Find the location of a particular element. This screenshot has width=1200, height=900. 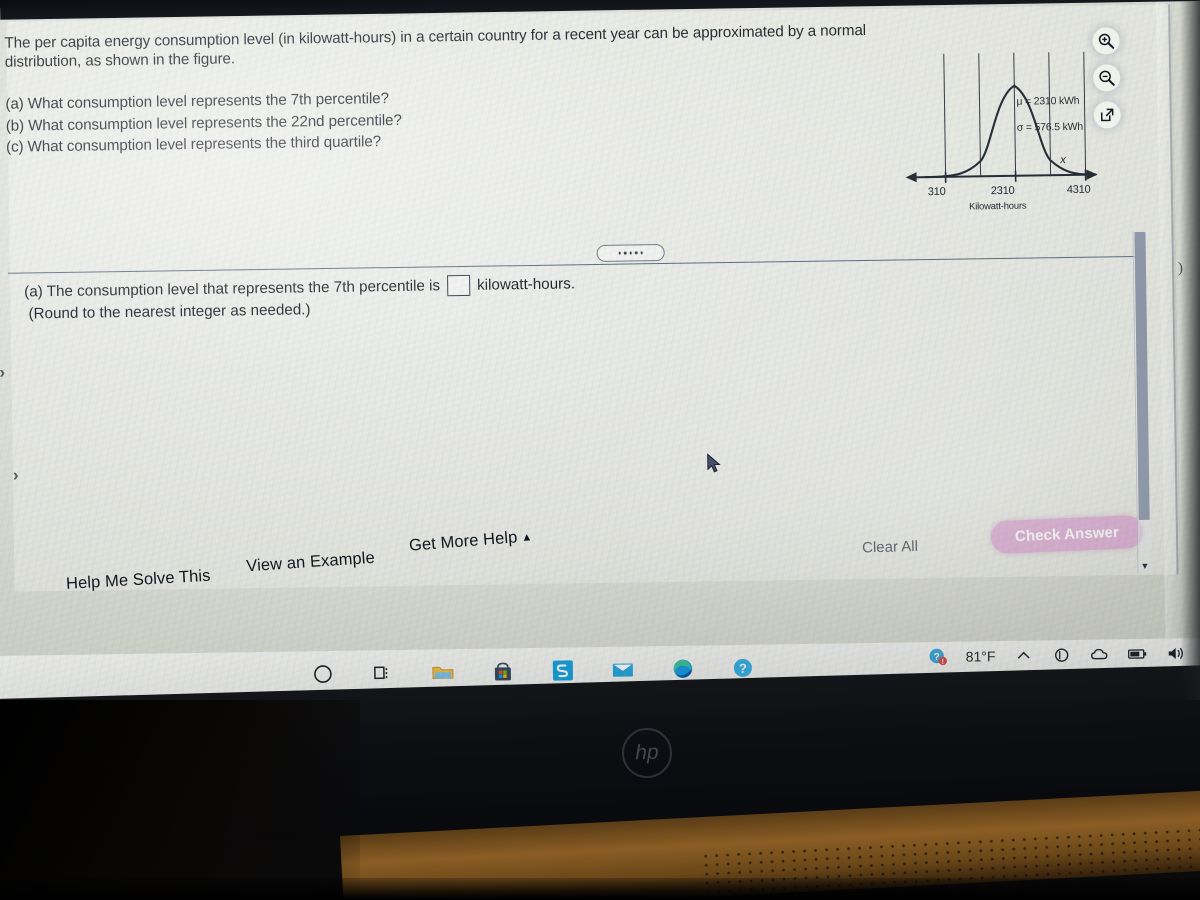

check-answer-button: Check Answer is located at coordinates (1067, 534).